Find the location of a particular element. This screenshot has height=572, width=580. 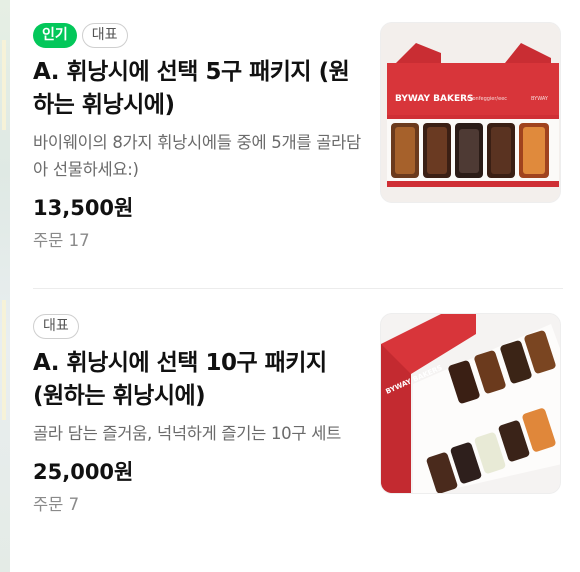

svg-text: BYWAY is located at coordinates (540, 99).